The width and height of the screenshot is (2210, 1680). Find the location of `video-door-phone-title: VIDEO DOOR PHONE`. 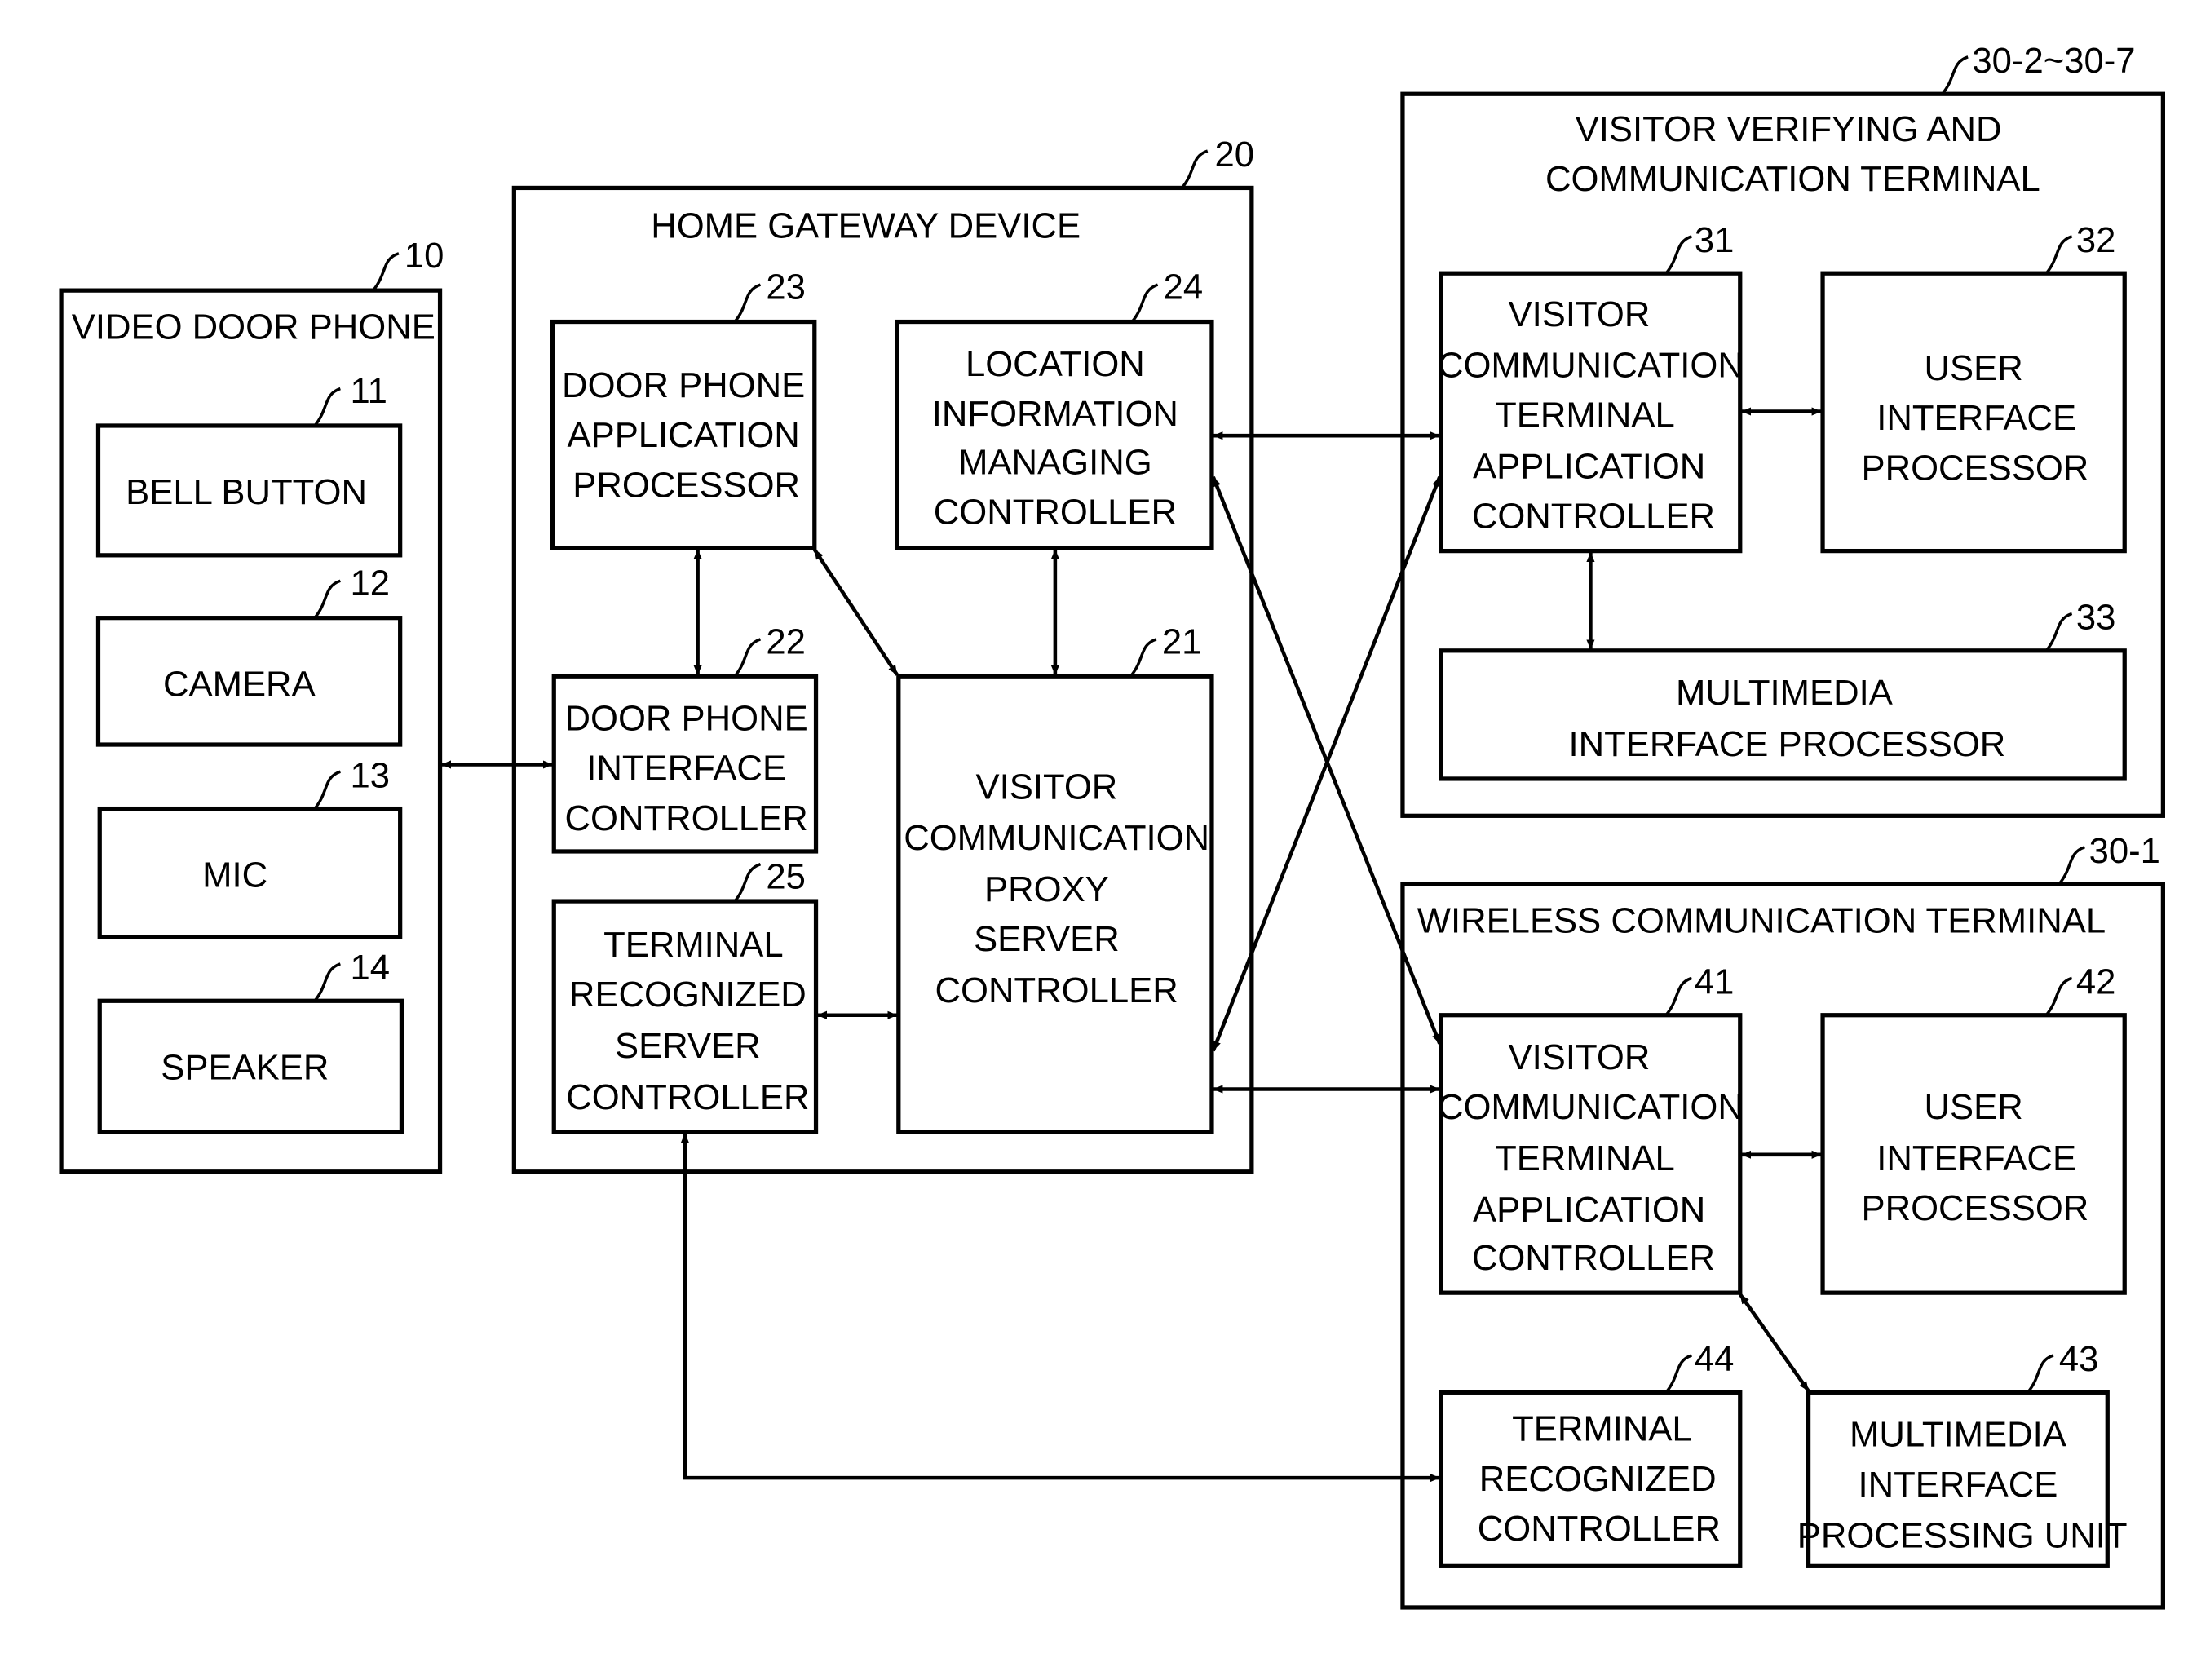

video-door-phone-title: VIDEO DOOR PHONE is located at coordinates (253, 327).